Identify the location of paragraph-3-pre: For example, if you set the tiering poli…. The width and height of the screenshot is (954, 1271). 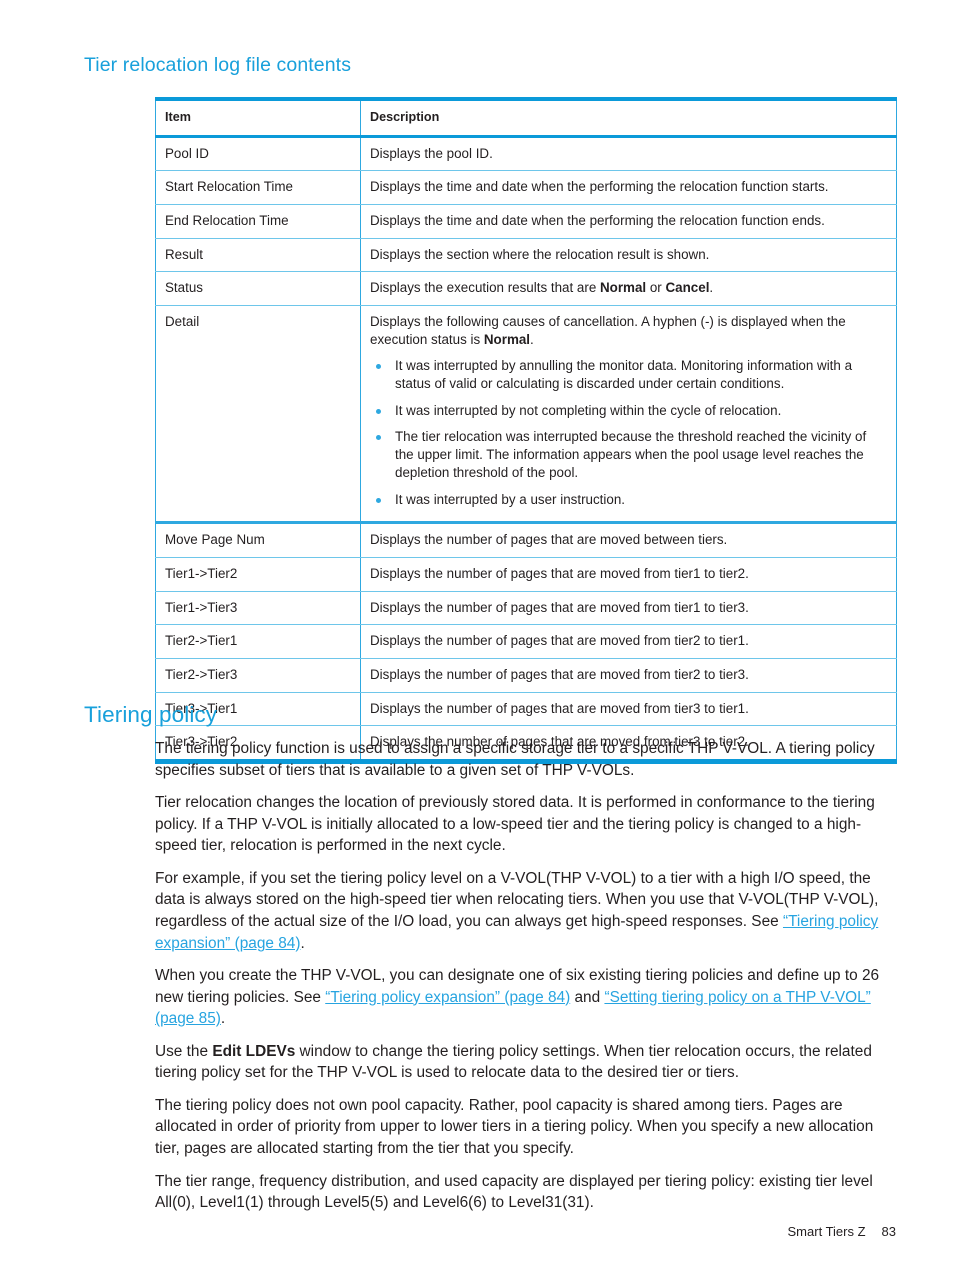
(517, 899).